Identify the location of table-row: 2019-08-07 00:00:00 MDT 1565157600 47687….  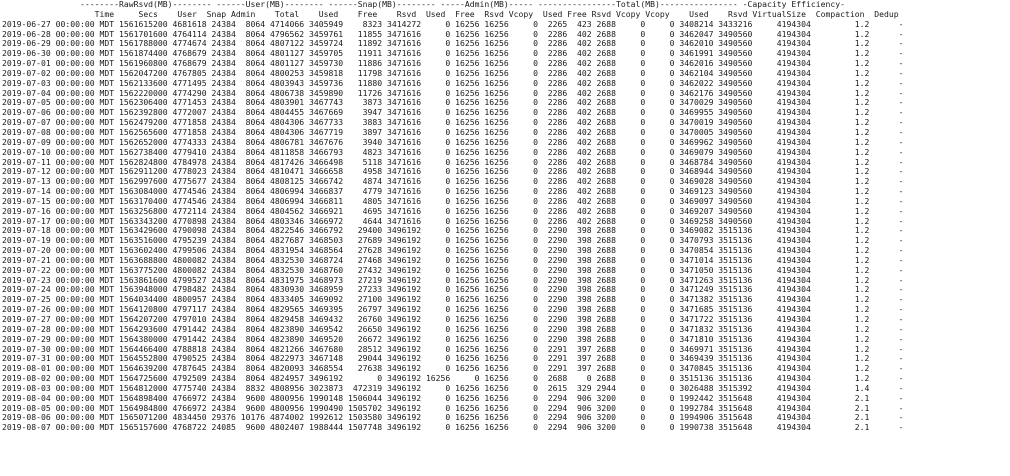
(453, 427).